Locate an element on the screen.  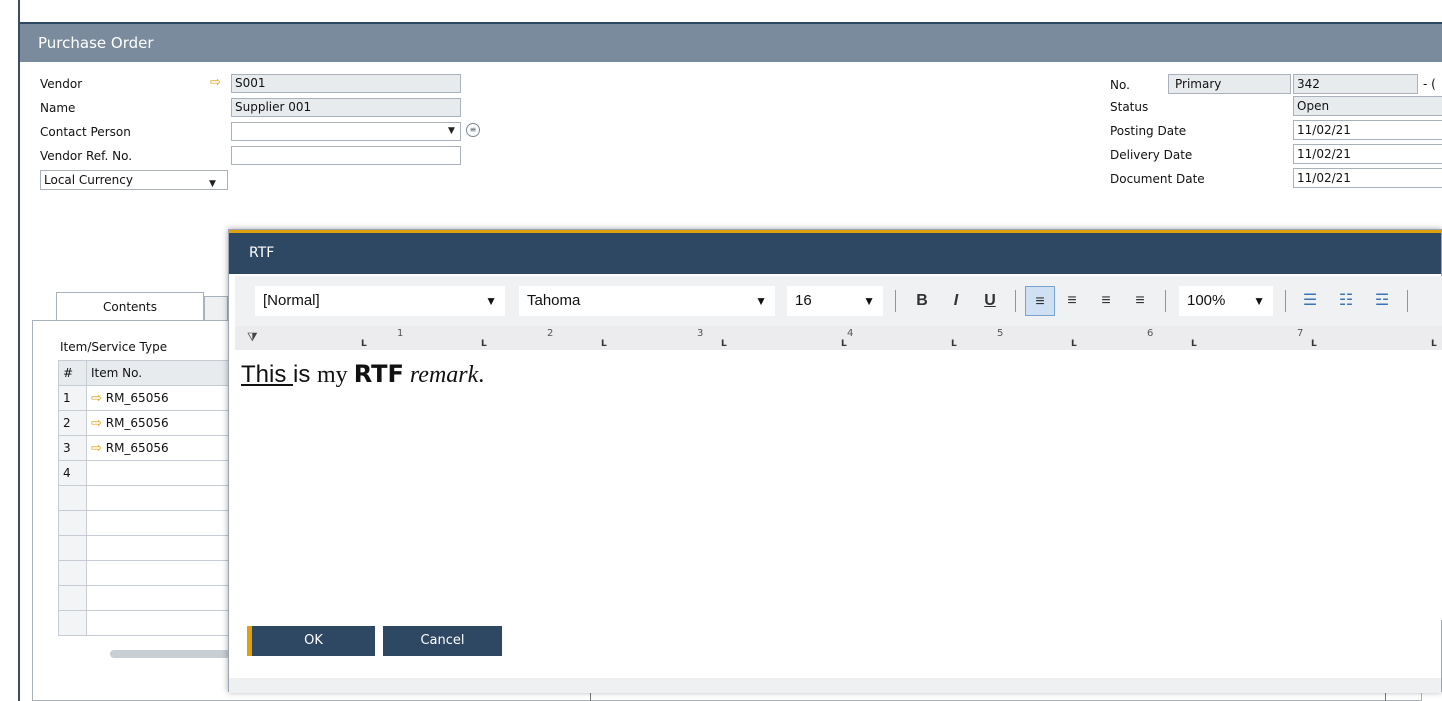
rtf-text-period: . is located at coordinates (481, 375).